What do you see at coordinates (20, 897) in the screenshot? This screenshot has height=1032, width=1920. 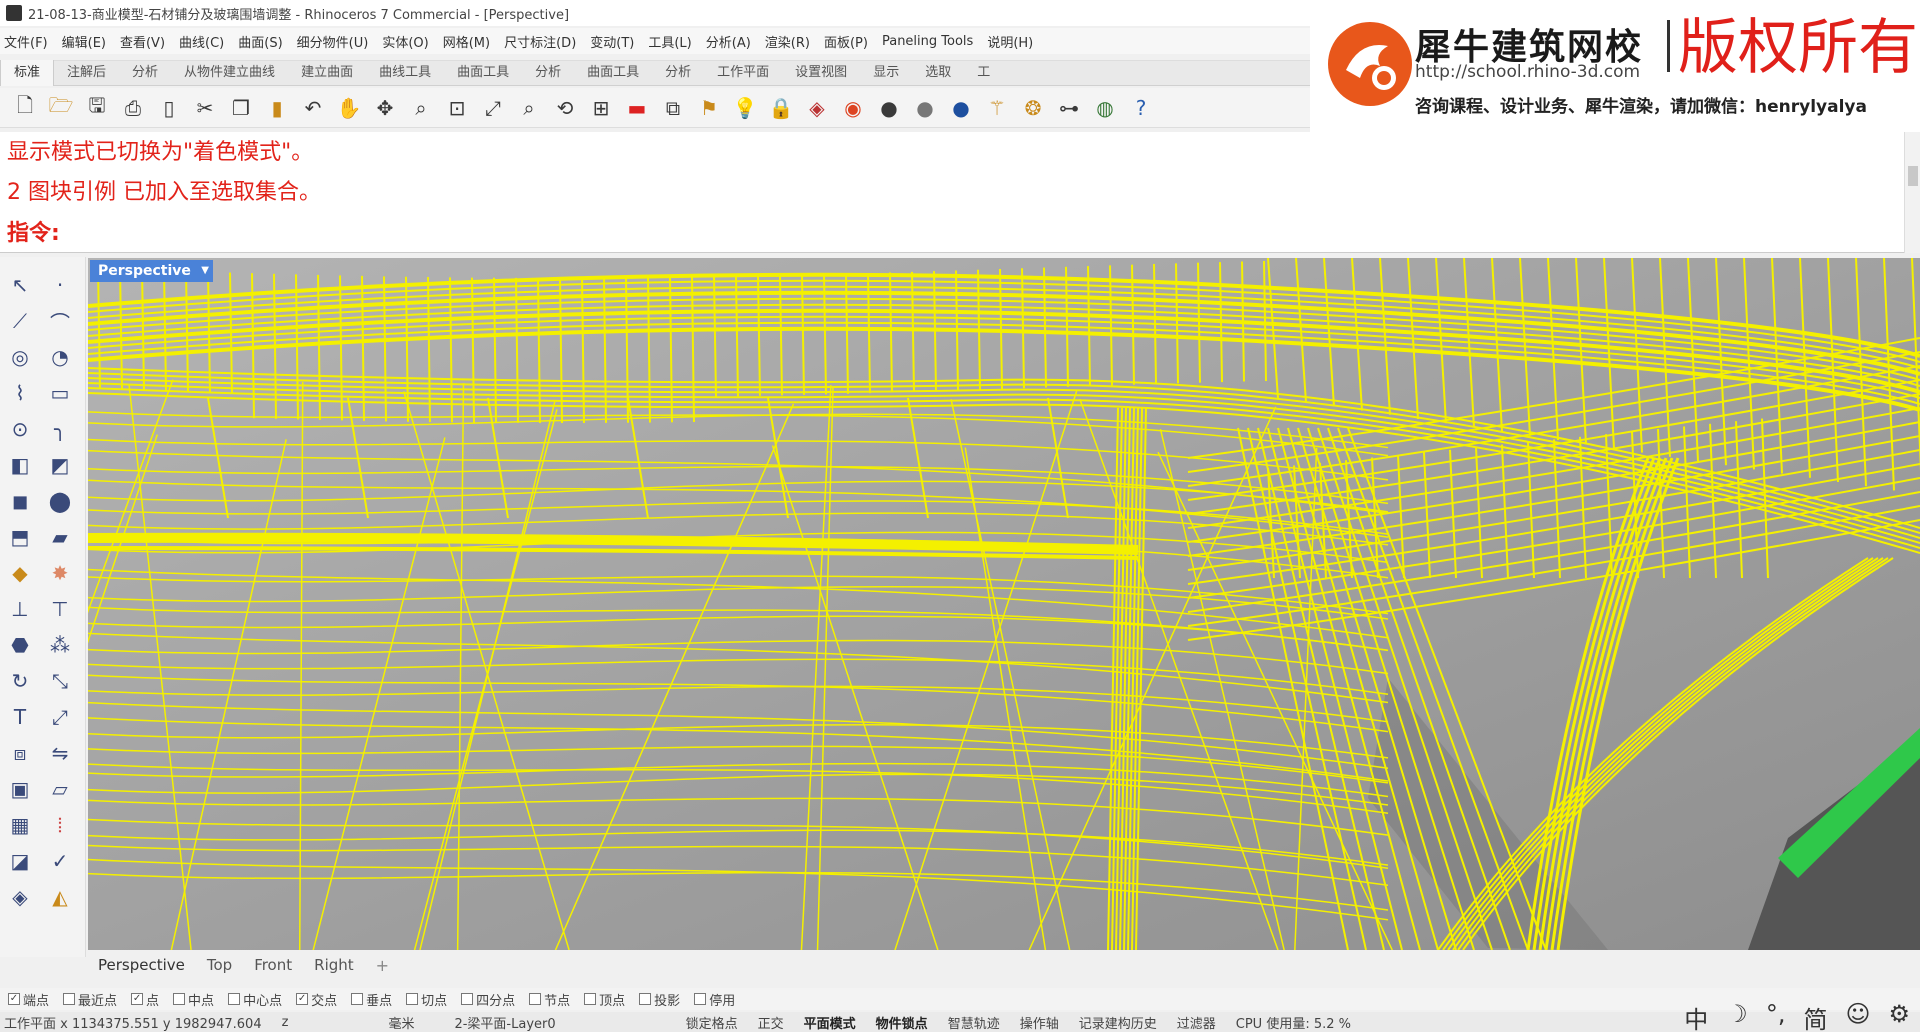 I see `render-preview-icon: ◈` at bounding box center [20, 897].